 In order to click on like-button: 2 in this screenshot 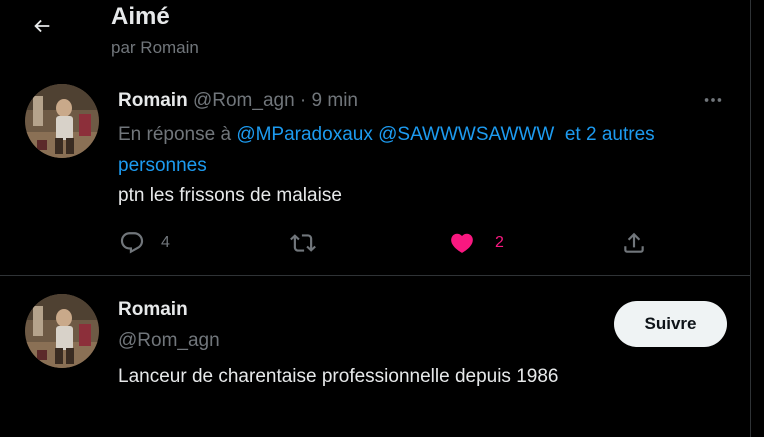, I will do `click(476, 243)`.